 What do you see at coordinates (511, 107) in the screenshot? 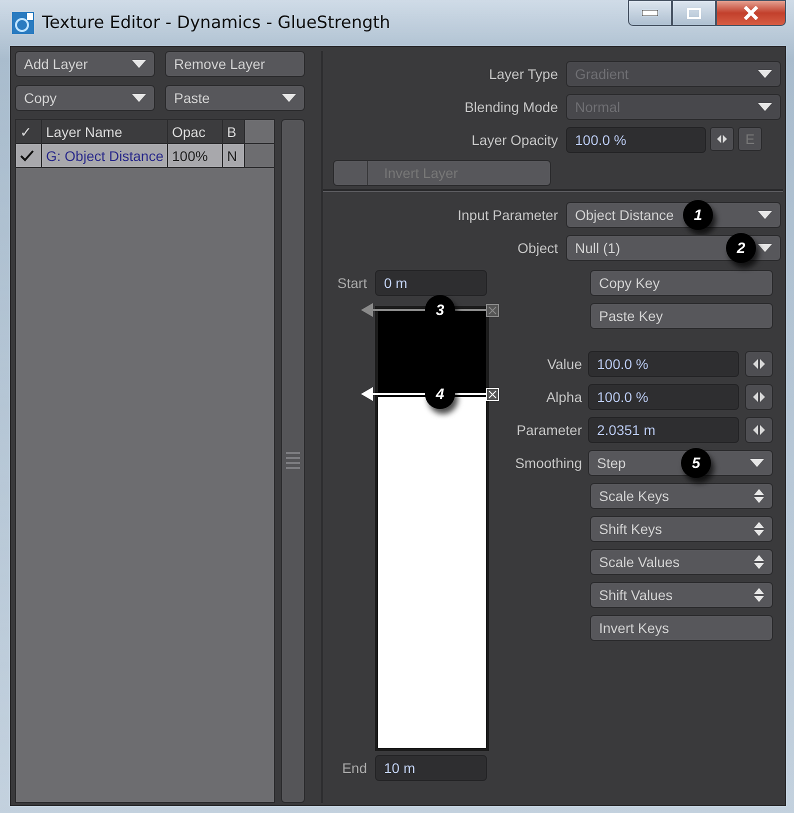
I see `field-label: Blending Mode` at bounding box center [511, 107].